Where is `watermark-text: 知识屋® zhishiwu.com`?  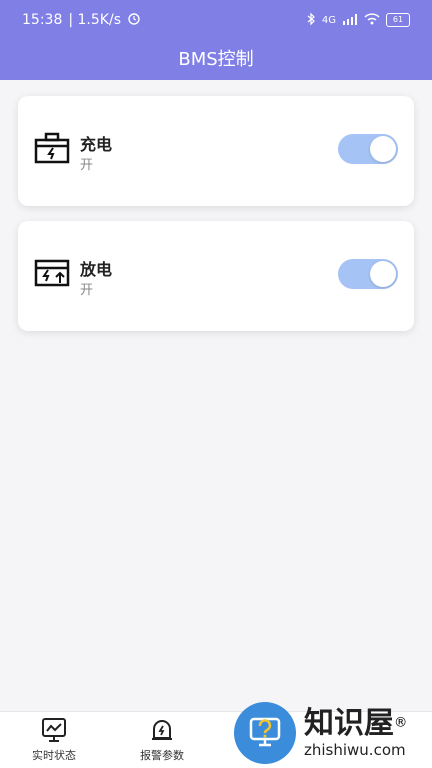
watermark-text: 知识屋® zhishiwu.com is located at coordinates (356, 732).